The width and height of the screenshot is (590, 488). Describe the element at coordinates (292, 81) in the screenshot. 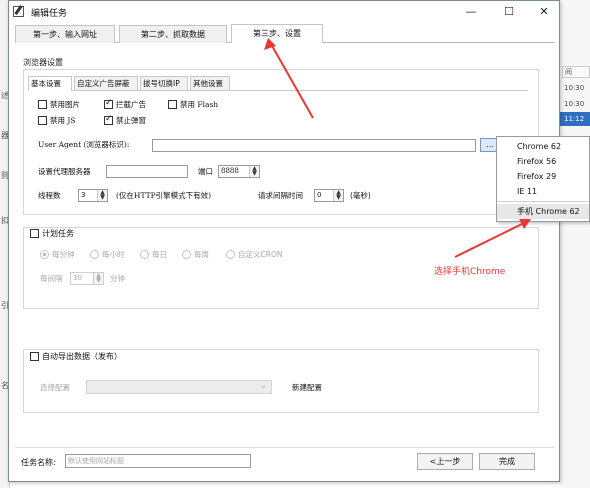

I see `arrow-line-to-tab` at that location.